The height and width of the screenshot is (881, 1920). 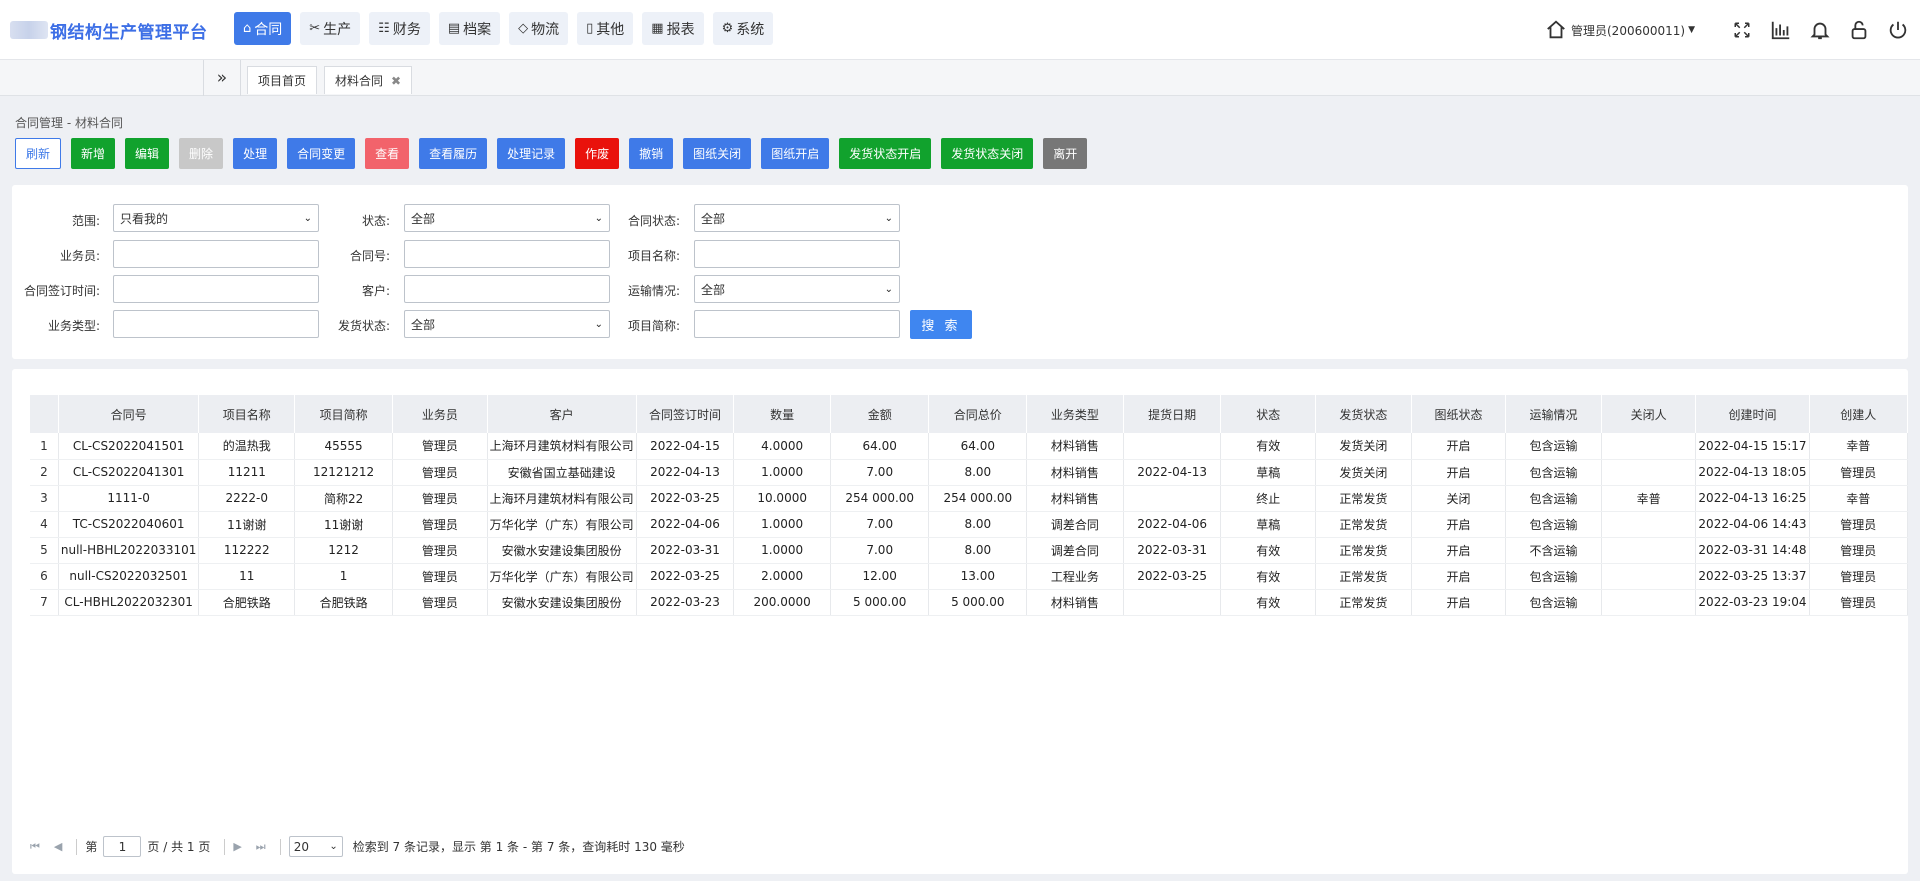 I want to click on column-header: 发货状态, so click(x=1363, y=414).